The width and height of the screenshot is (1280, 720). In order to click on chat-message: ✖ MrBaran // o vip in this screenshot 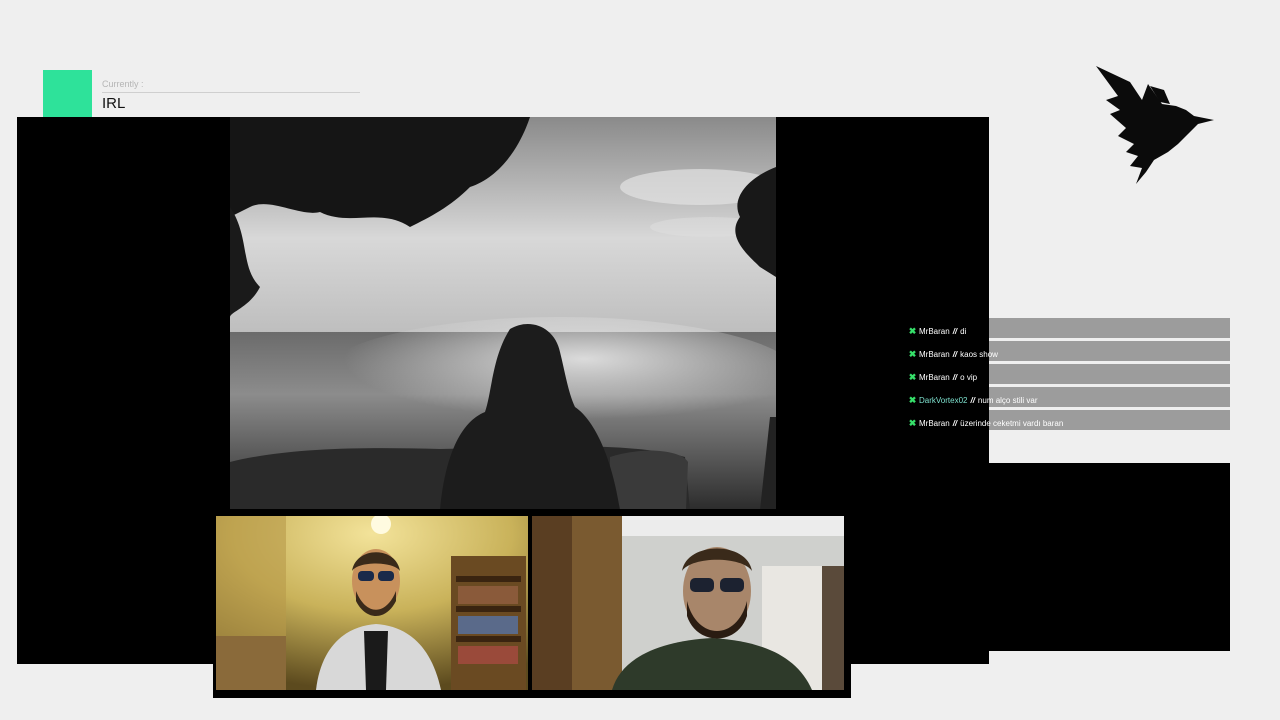, I will do `click(1071, 377)`.